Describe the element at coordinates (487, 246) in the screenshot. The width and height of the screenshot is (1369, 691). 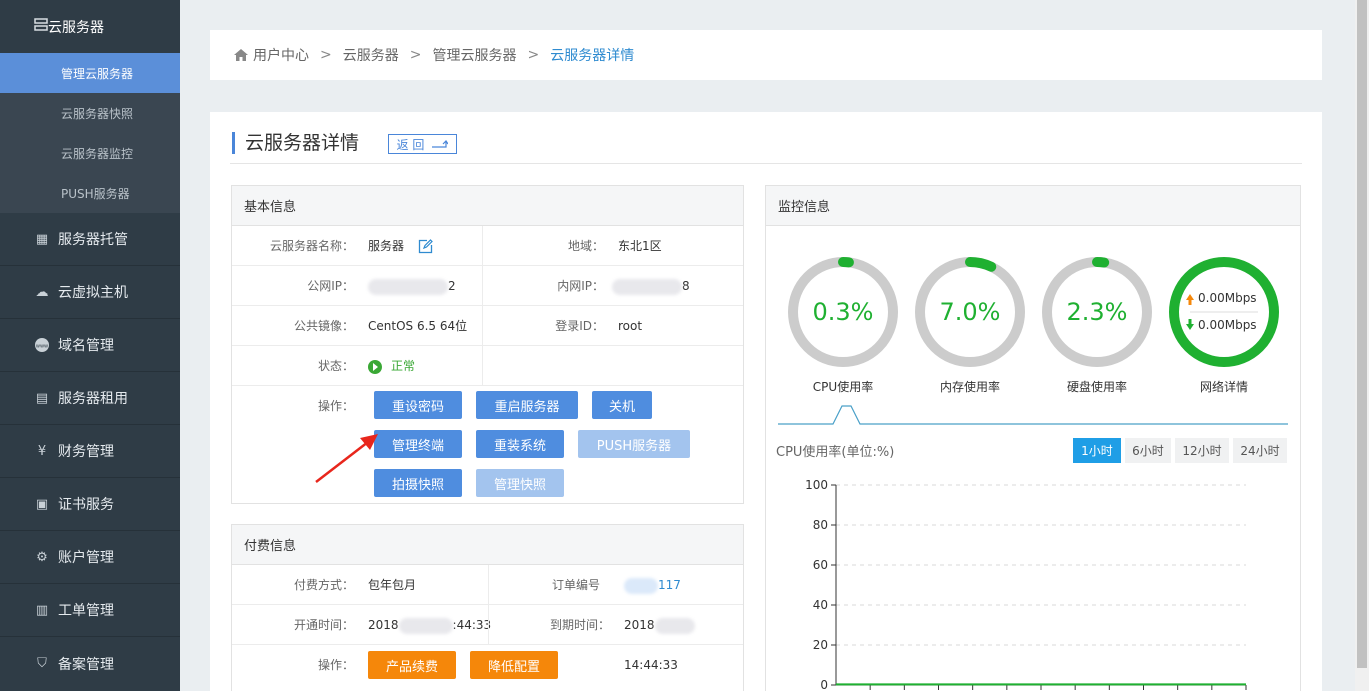
I see `info-row: 云服务器名称： 服务器 地域： 东北1区` at that location.